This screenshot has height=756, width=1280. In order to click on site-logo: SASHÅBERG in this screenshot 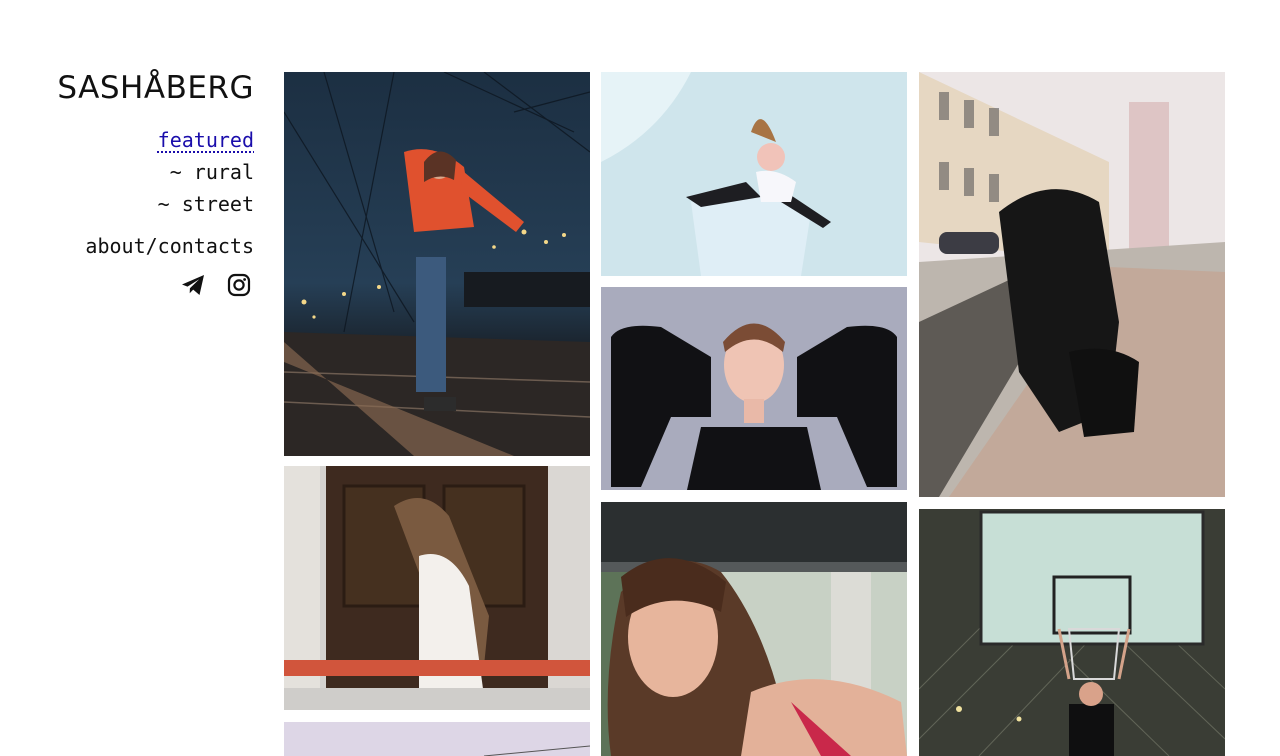, I will do `click(155, 88)`.